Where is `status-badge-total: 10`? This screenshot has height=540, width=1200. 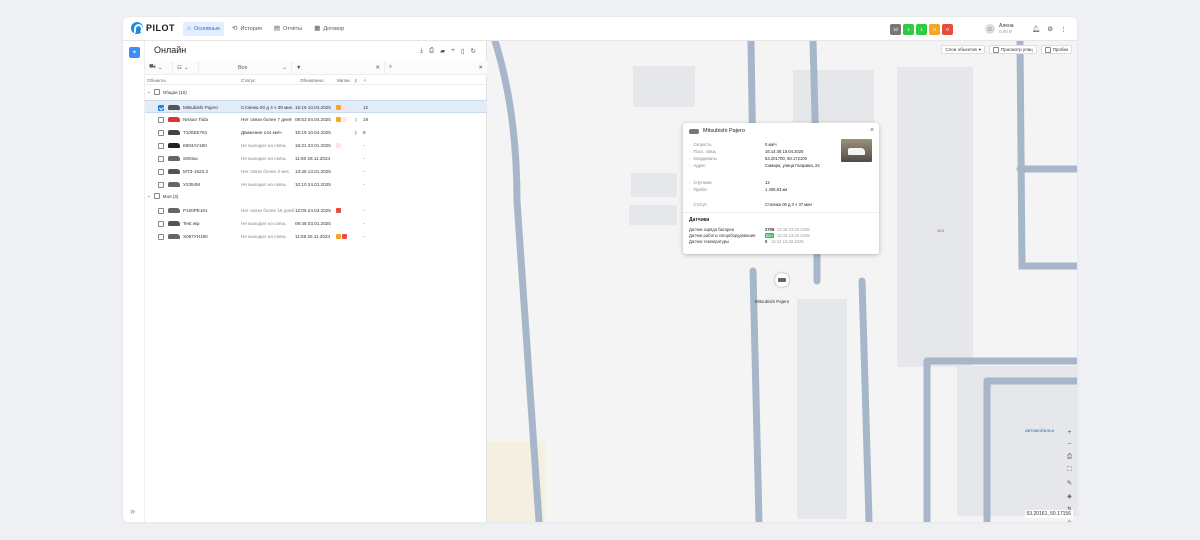 status-badge-total: 10 is located at coordinates (895, 29).